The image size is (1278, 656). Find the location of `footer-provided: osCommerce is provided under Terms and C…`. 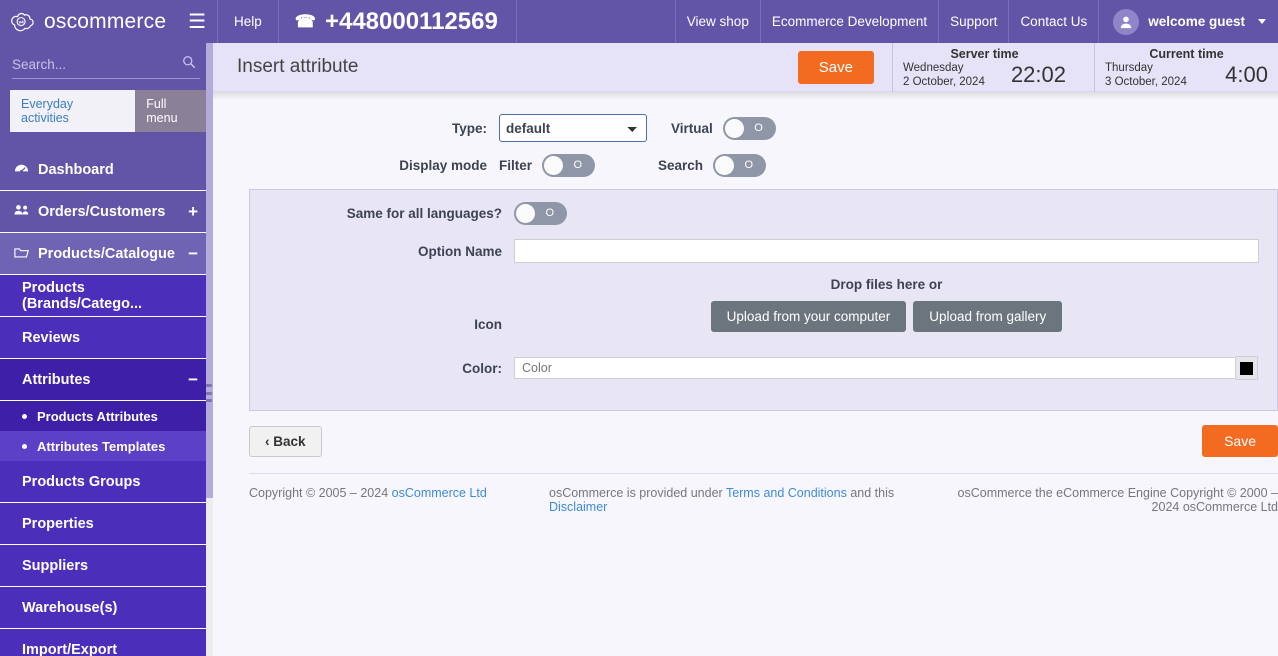

footer-provided: osCommerce is provided under Terms and C… is located at coordinates (749, 500).